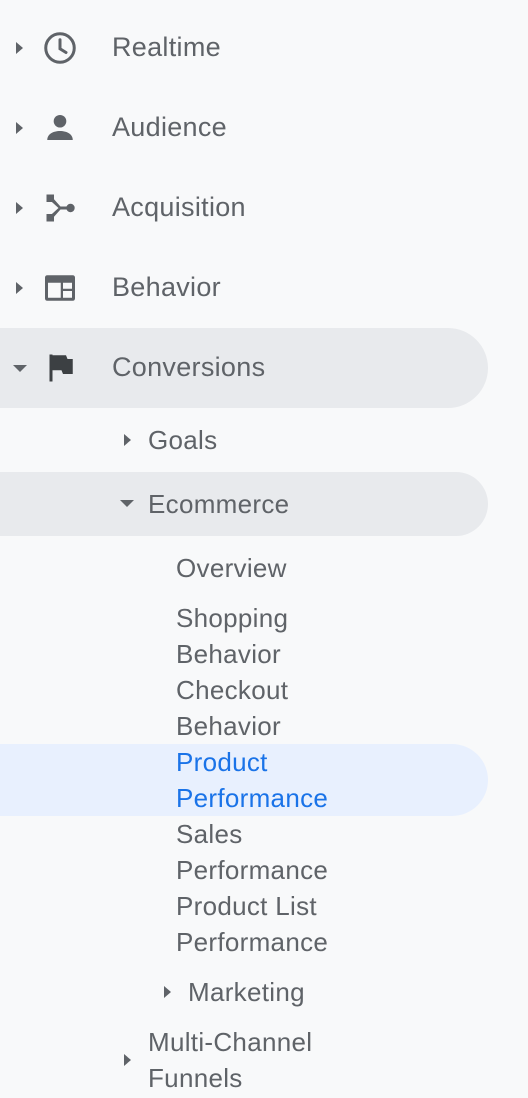 This screenshot has width=528, height=1098. Describe the element at coordinates (244, 636) in the screenshot. I see `nav-item-shopping-behavior: Shopping Behavior` at that location.